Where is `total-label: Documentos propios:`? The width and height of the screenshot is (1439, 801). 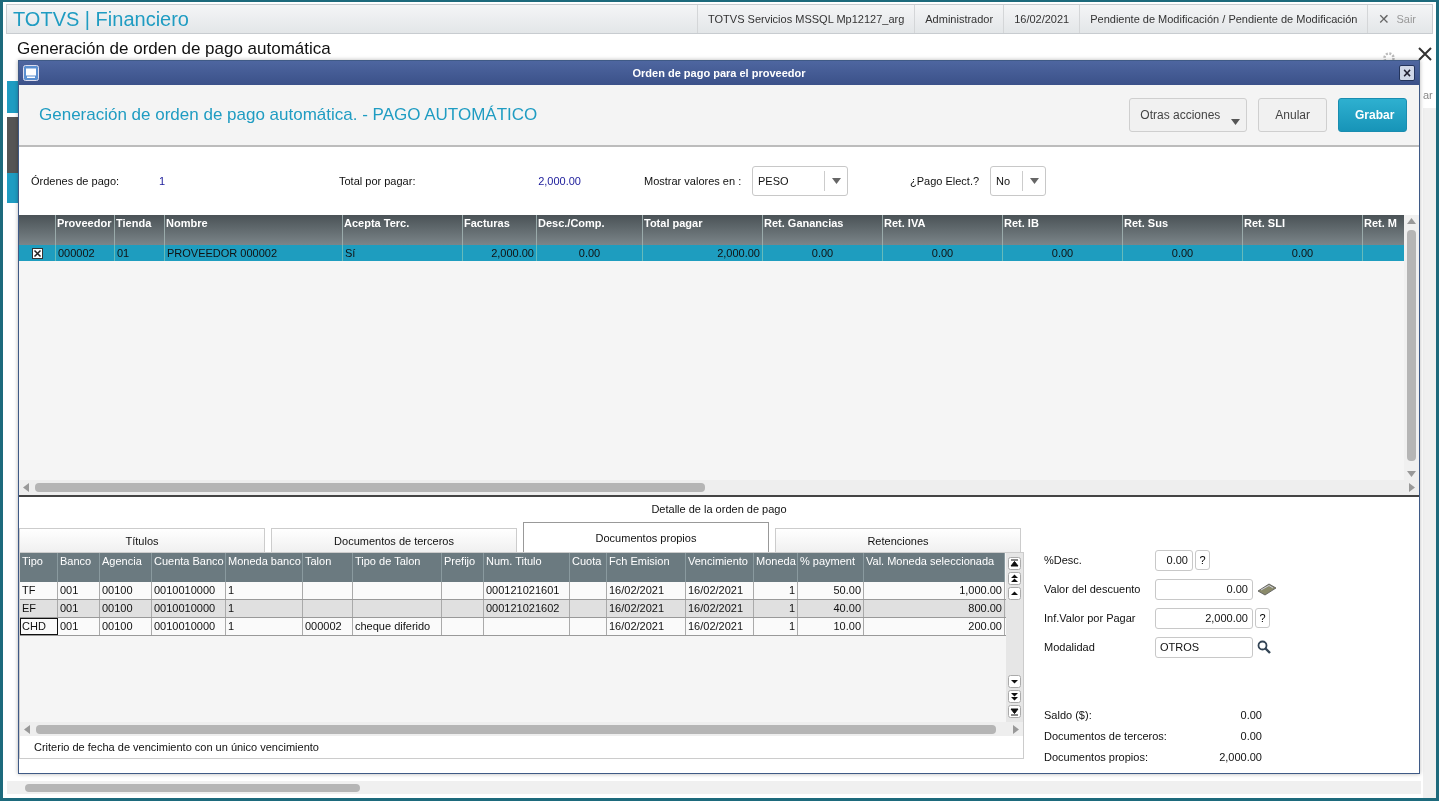
total-label: Documentos propios: is located at coordinates (1096, 757).